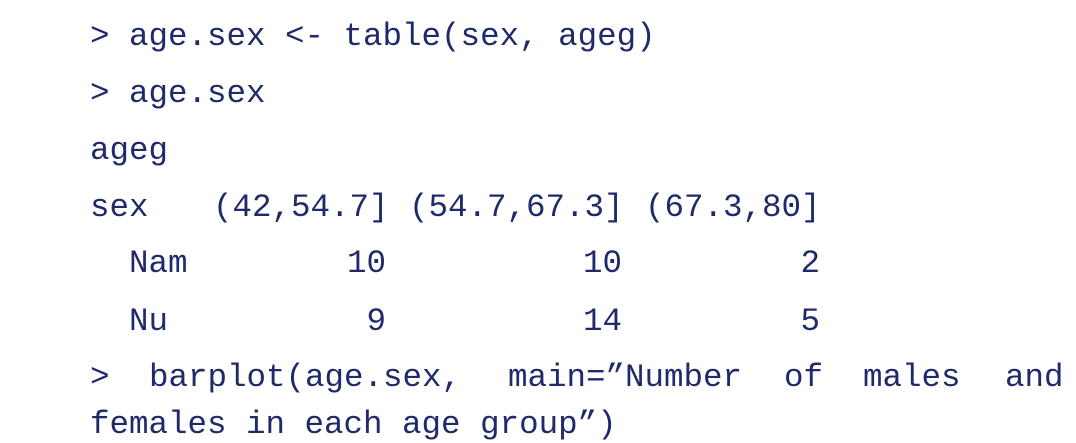 The image size is (1076, 443). I want to click on column-header: (42,54.7], so click(301, 207).